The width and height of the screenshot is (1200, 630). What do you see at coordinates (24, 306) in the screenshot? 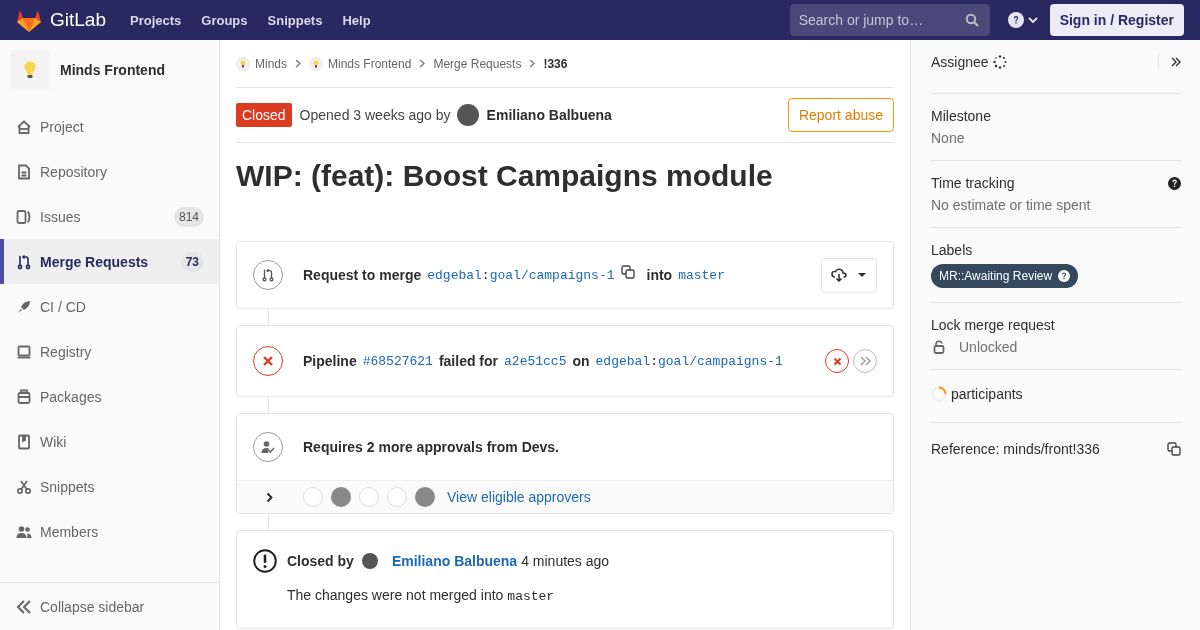
I see `rocket-icon` at bounding box center [24, 306].